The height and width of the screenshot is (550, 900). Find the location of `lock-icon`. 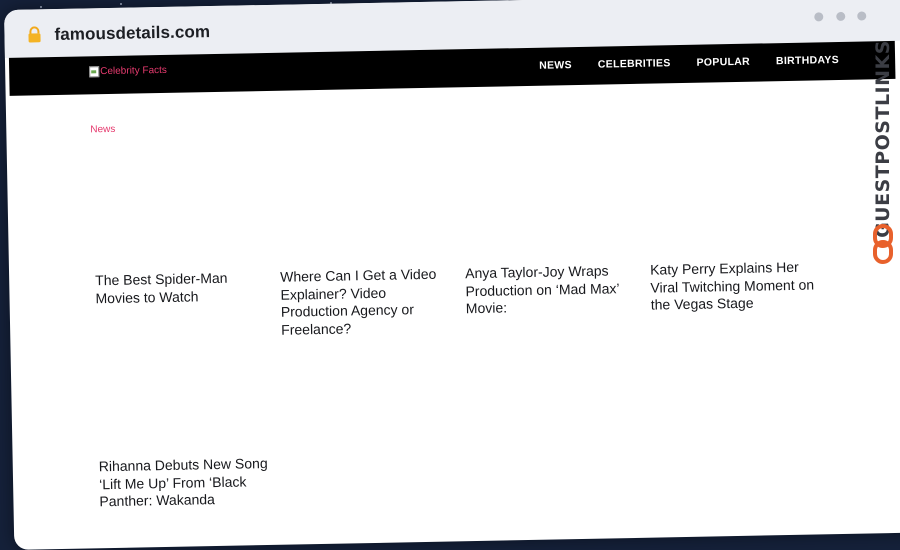

lock-icon is located at coordinates (34, 34).